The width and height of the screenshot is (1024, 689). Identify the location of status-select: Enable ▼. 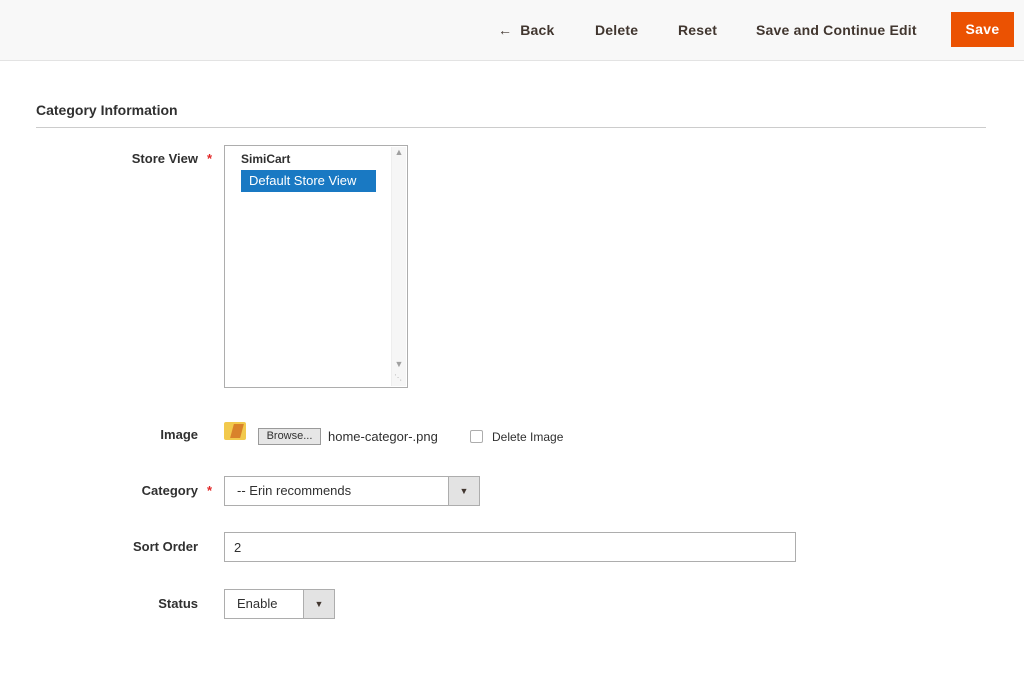
(279, 604).